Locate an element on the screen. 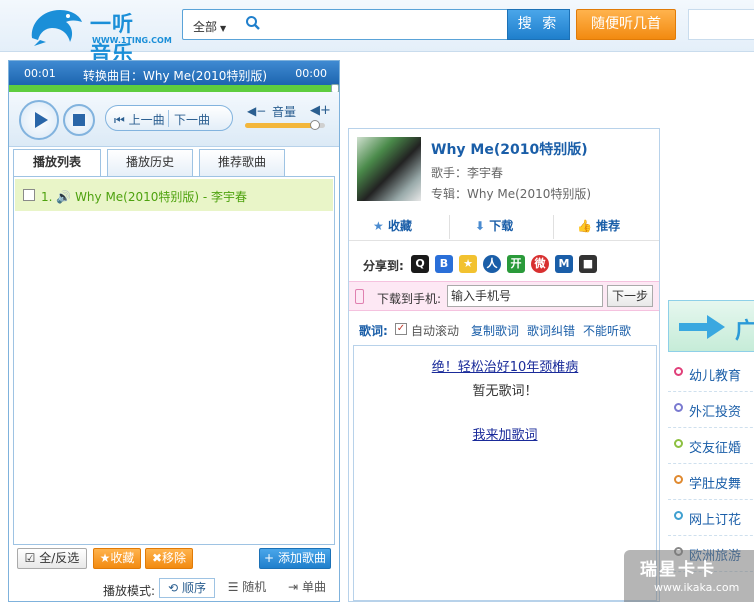  download-icon: ⬇ is located at coordinates (480, 226).